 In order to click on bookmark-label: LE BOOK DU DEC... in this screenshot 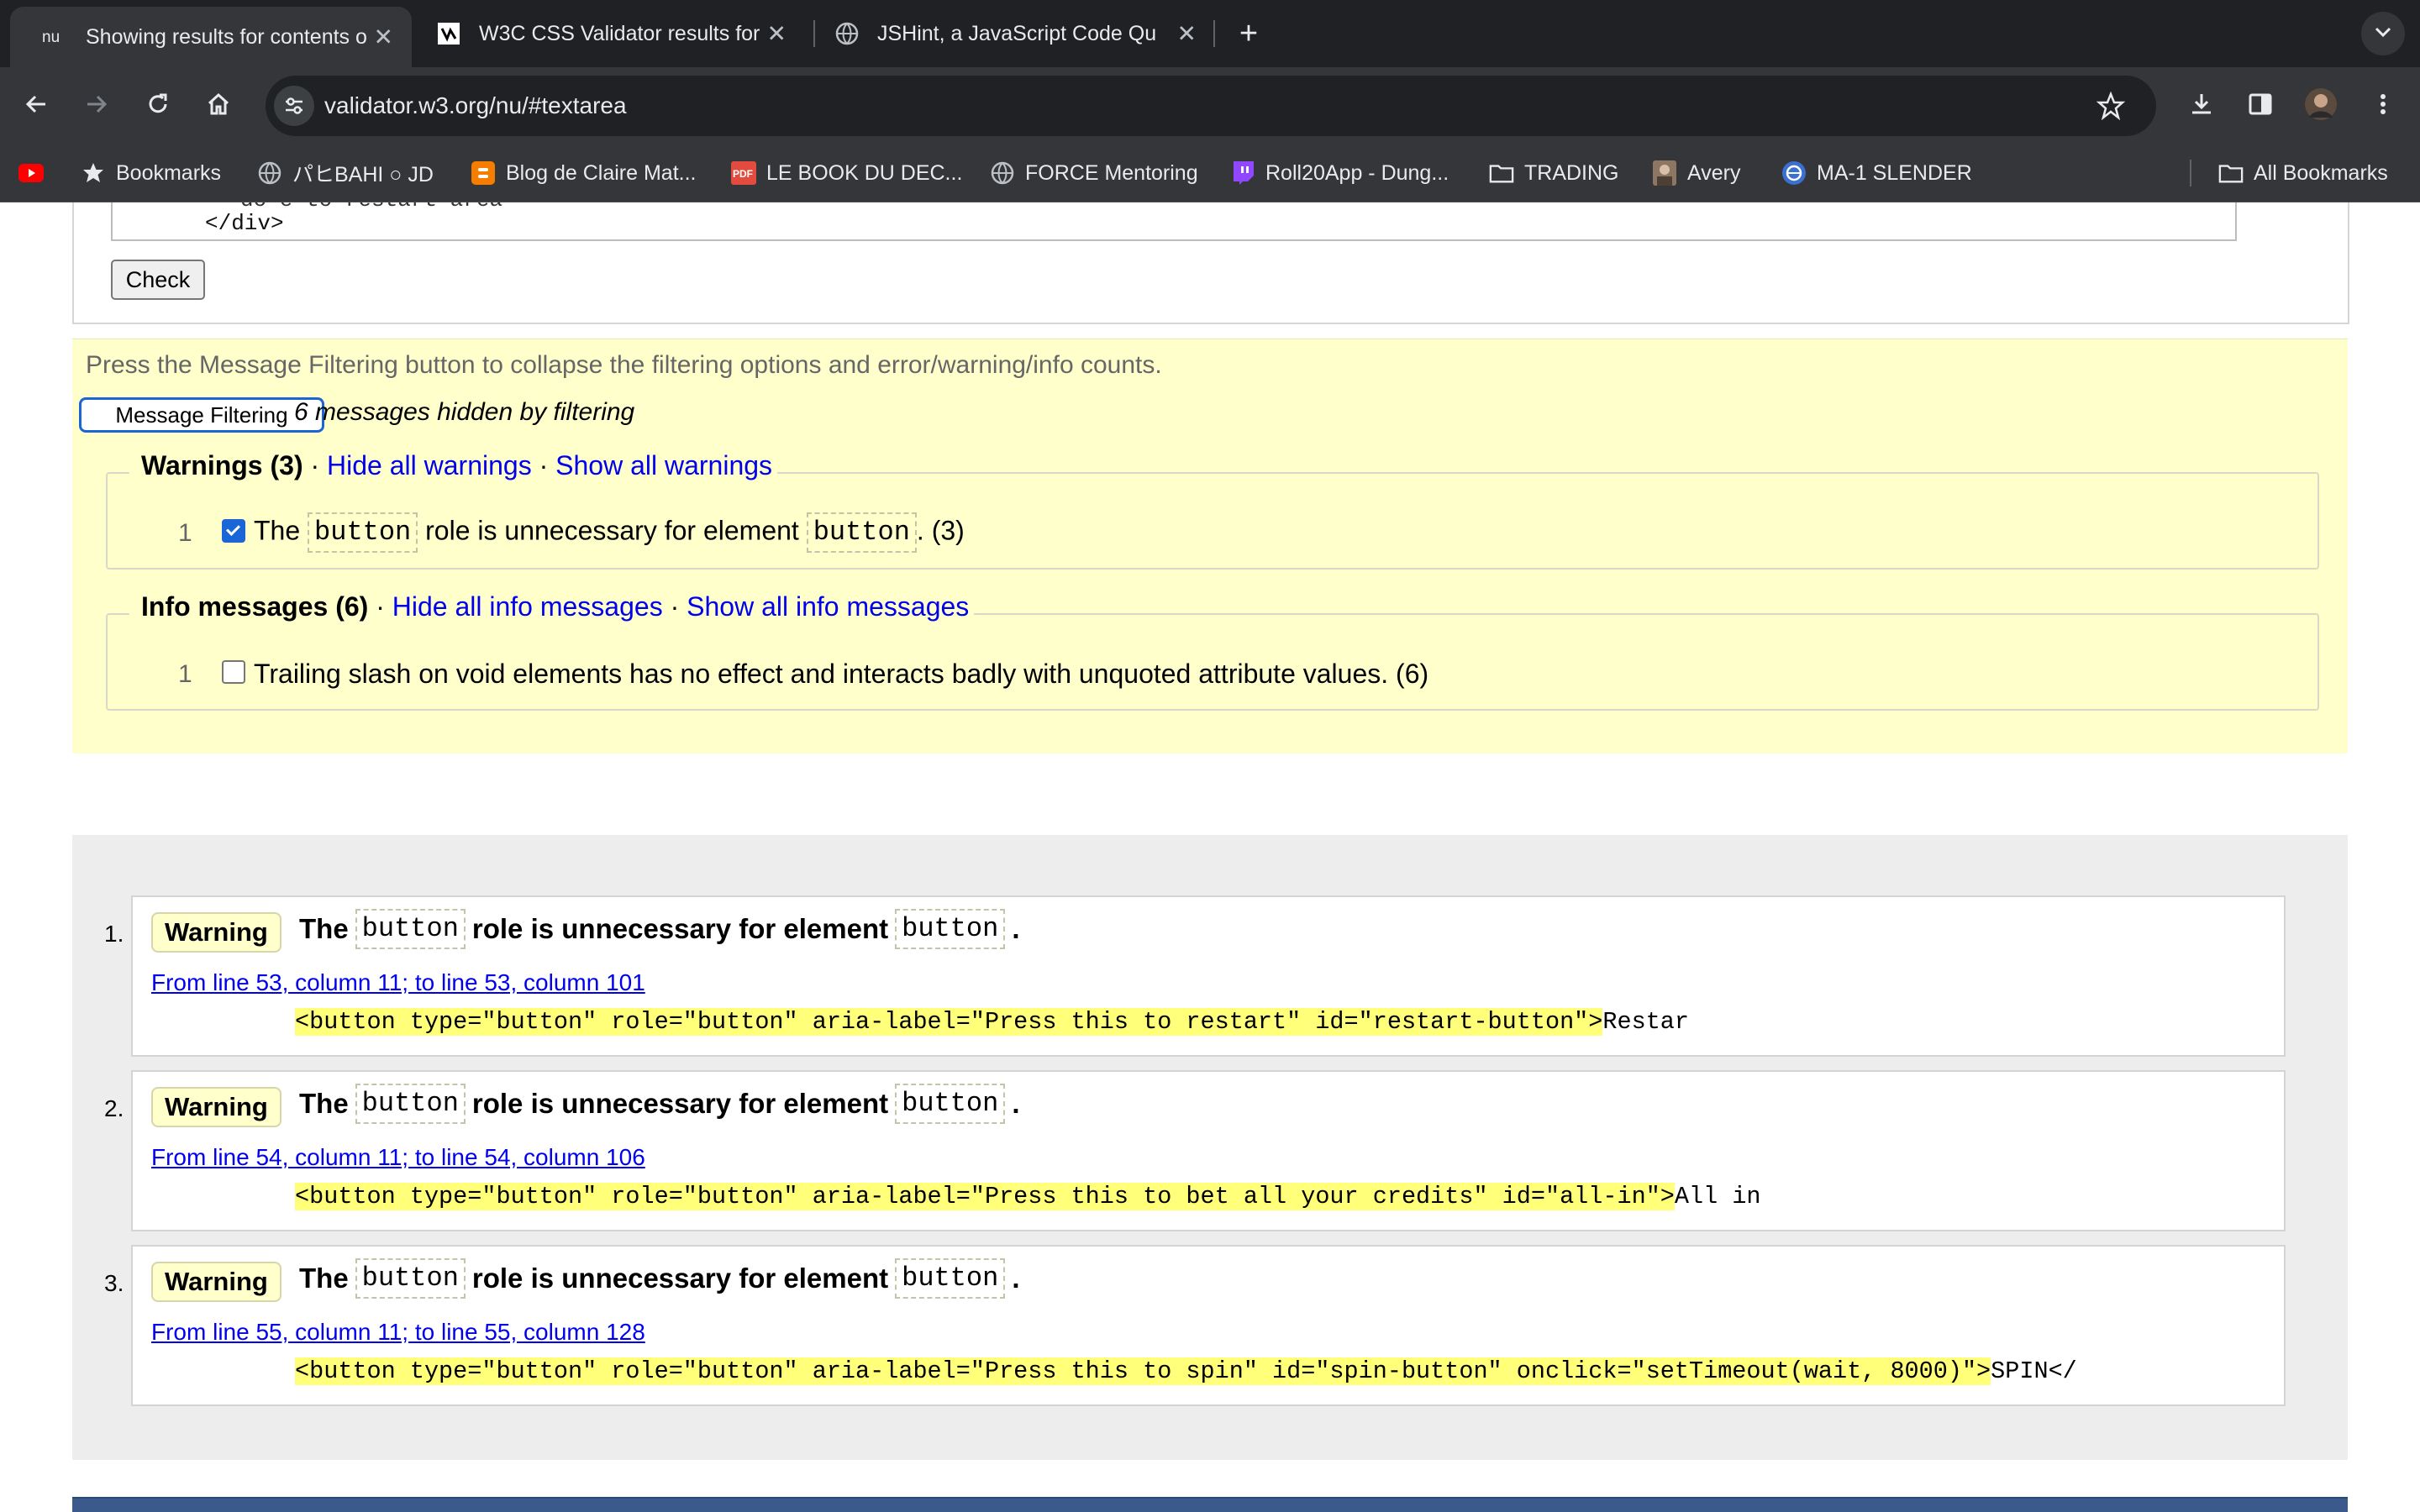, I will do `click(865, 172)`.